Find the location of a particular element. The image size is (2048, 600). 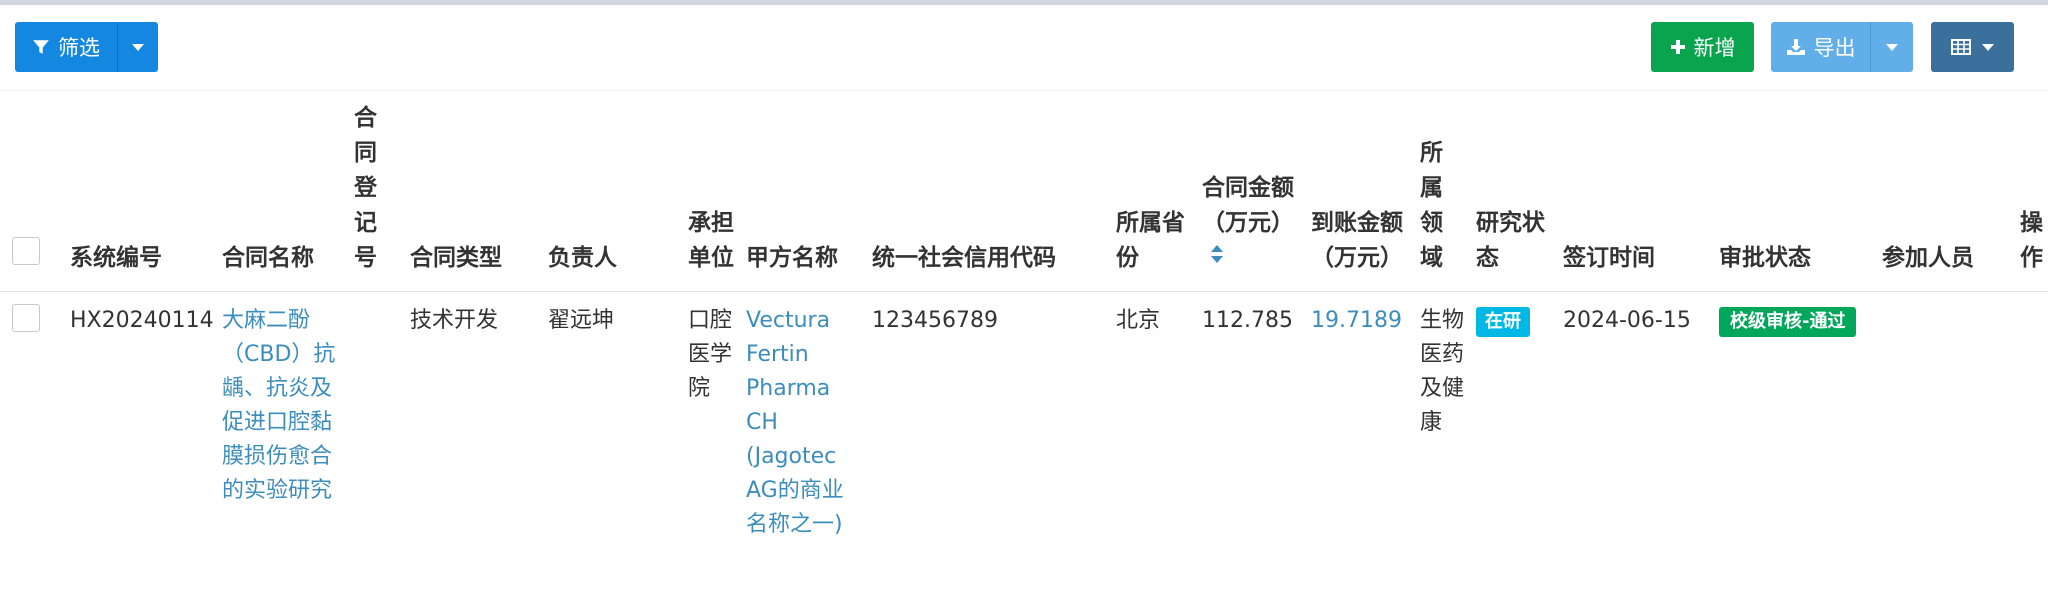

cell-research-status: 在研 is located at coordinates (1513, 416).